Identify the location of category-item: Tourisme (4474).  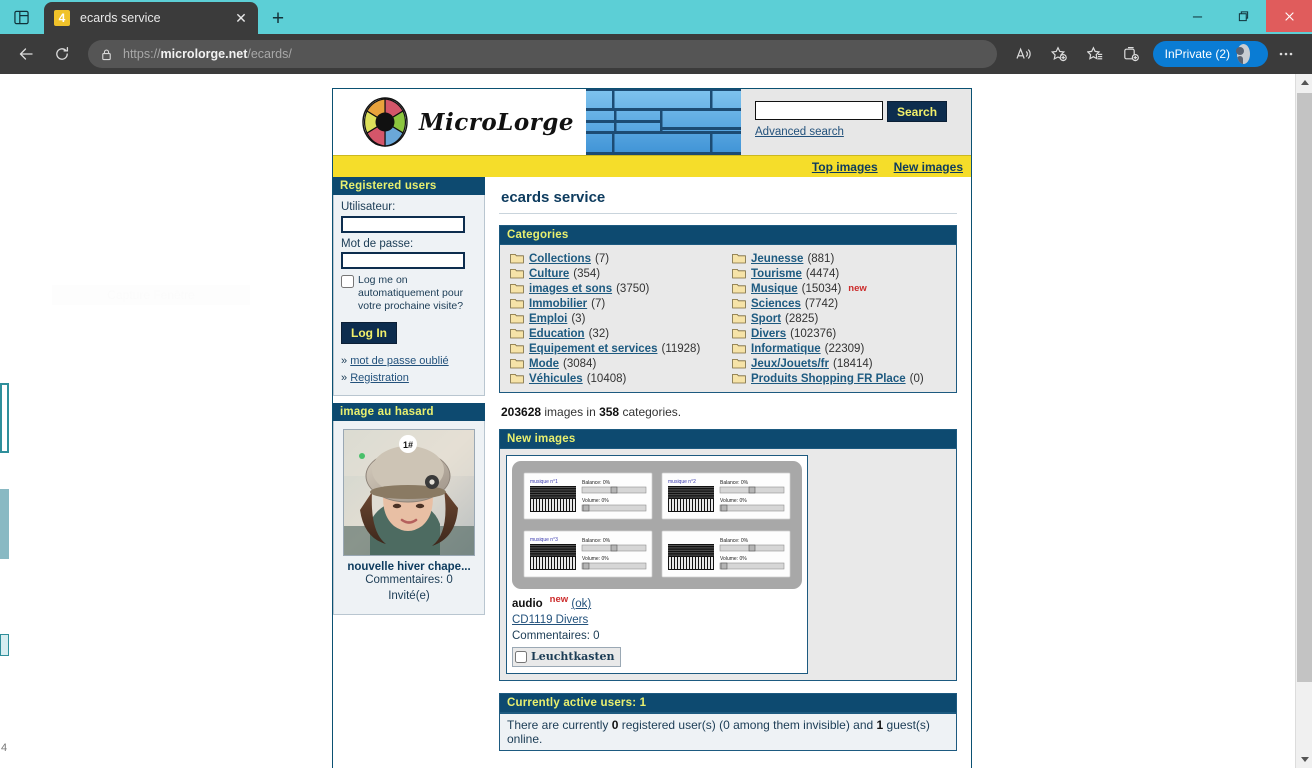
(839, 273).